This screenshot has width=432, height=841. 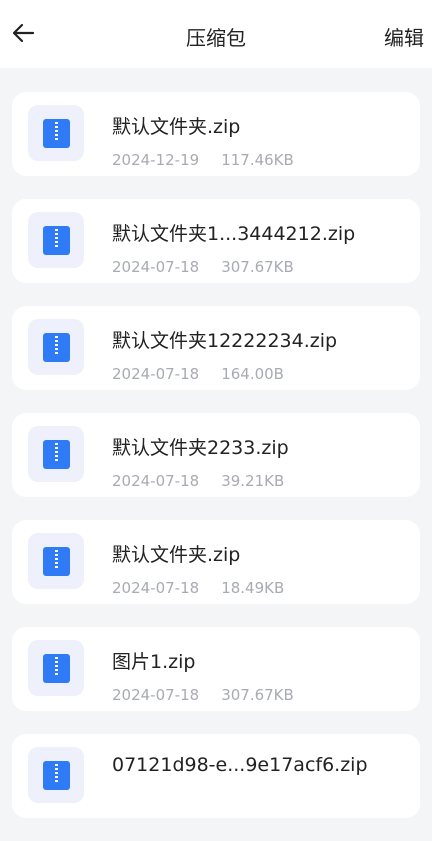 I want to click on file-meta: 2024-12-19 117.46KB, so click(x=203, y=160).